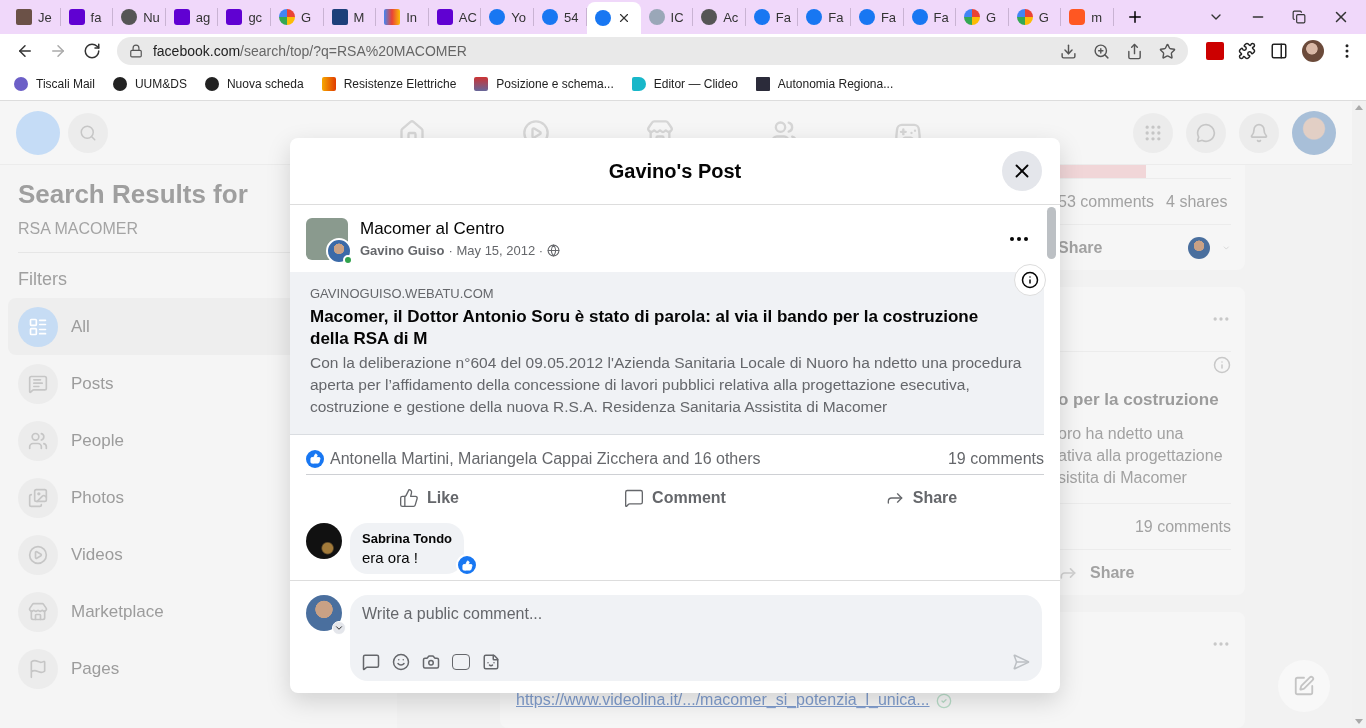 The image size is (1366, 728). Describe the element at coordinates (455, 17) in the screenshot. I see `browser-tab: AC` at that location.